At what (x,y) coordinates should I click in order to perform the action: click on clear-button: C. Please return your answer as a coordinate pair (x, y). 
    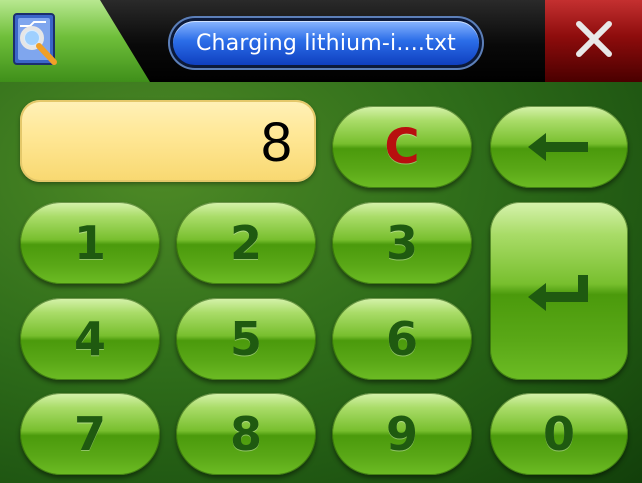
    Looking at the image, I should click on (402, 147).